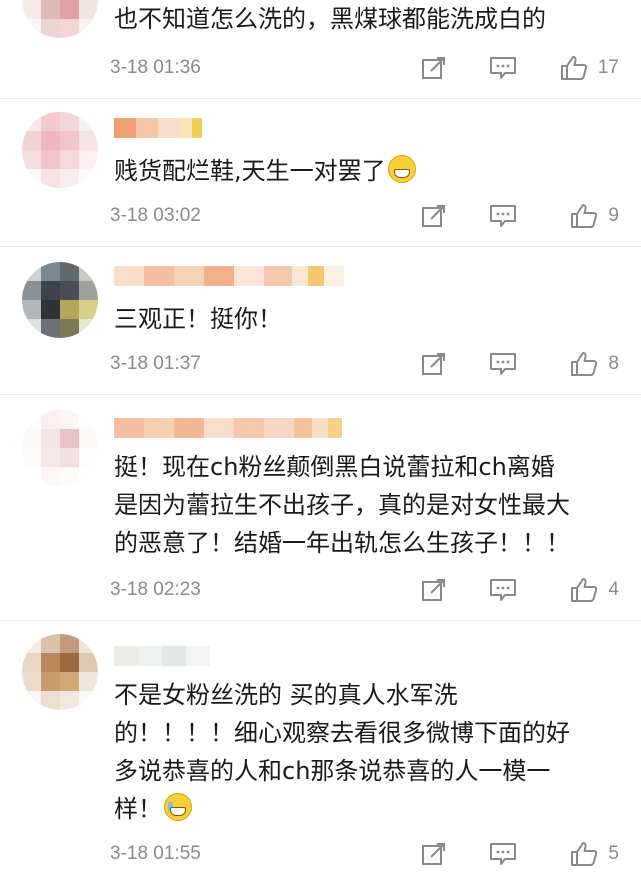  What do you see at coordinates (198, 319) in the screenshot?
I see `comment-text: 三观正！挺你！` at bounding box center [198, 319].